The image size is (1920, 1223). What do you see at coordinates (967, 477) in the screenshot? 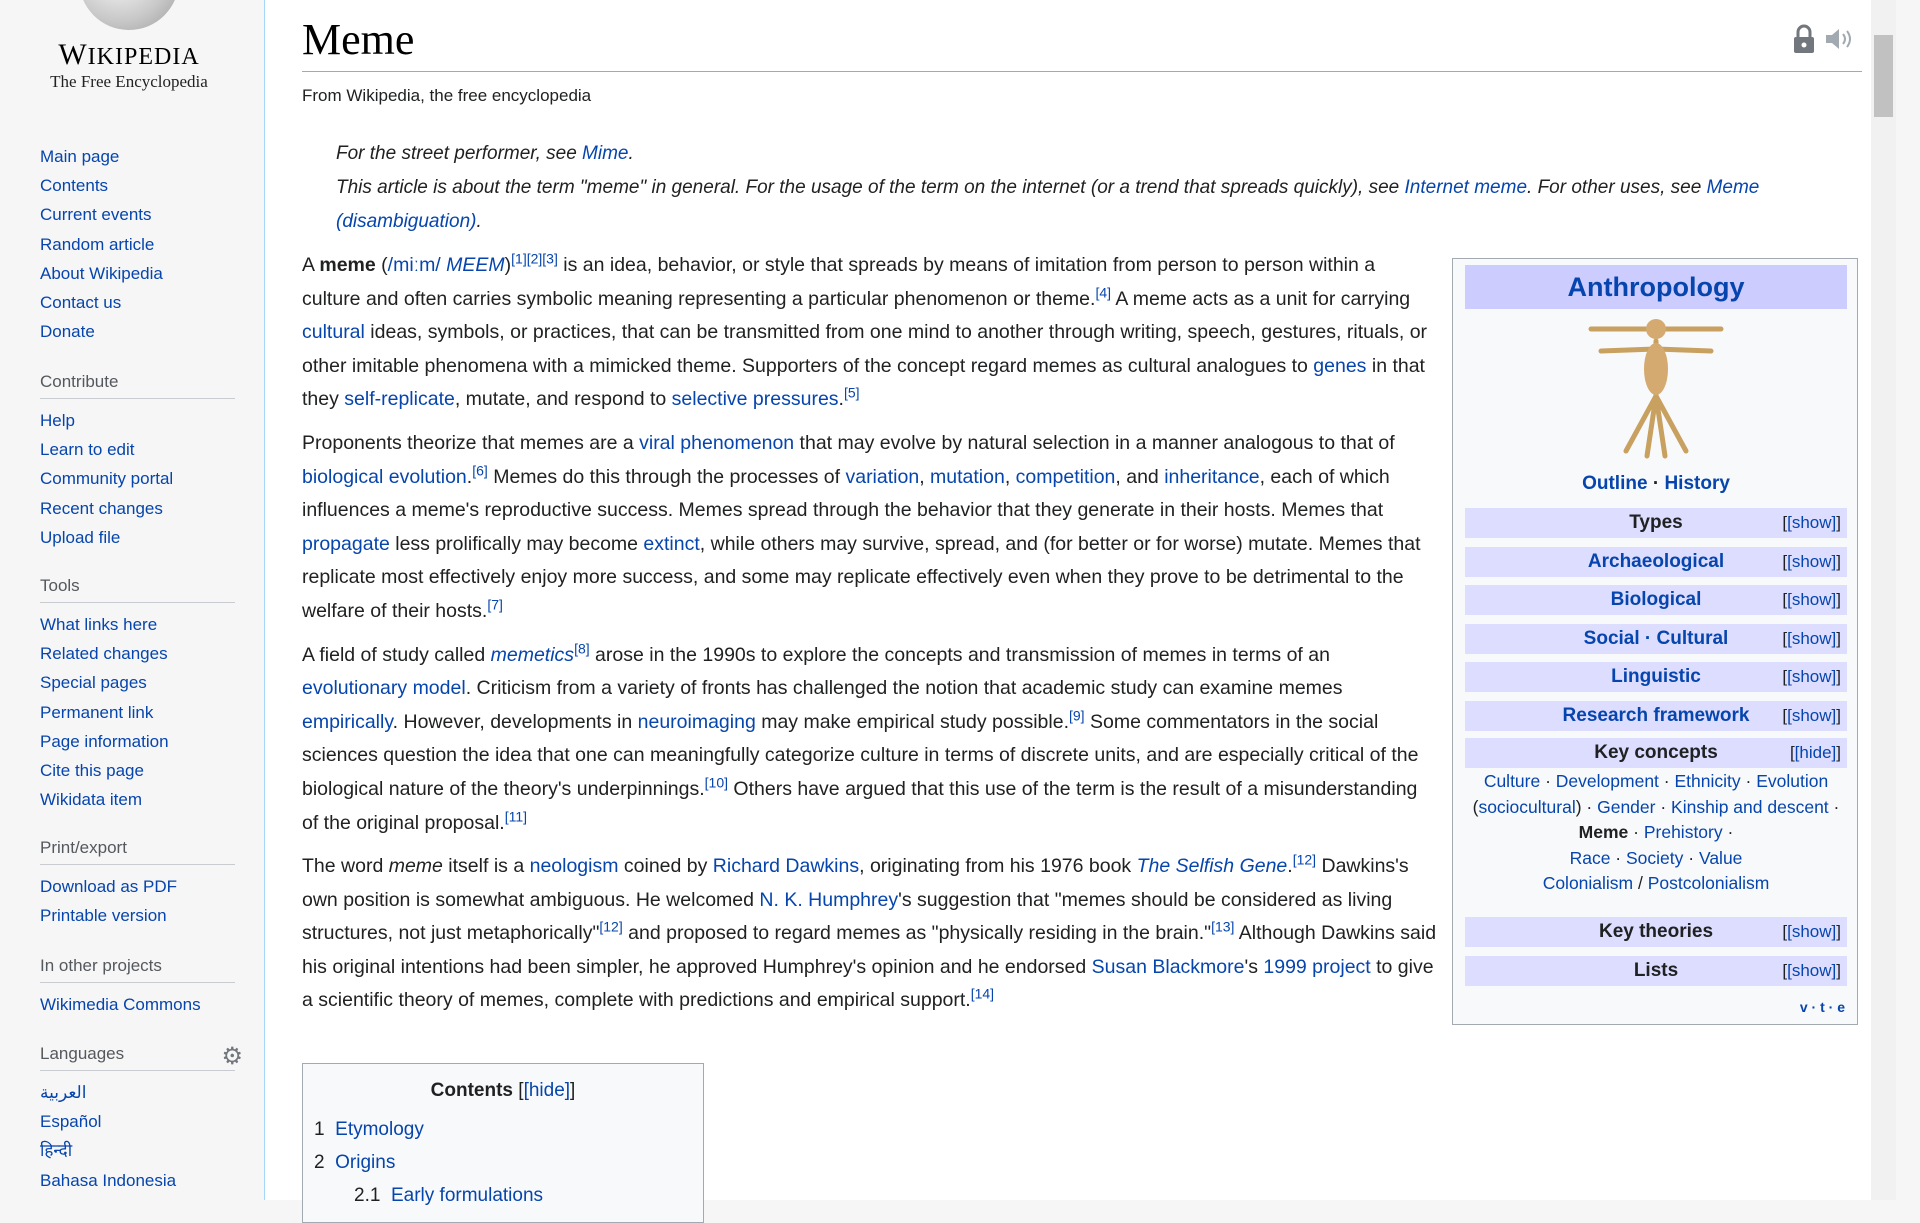
I see `mutation-link: mutation` at bounding box center [967, 477].